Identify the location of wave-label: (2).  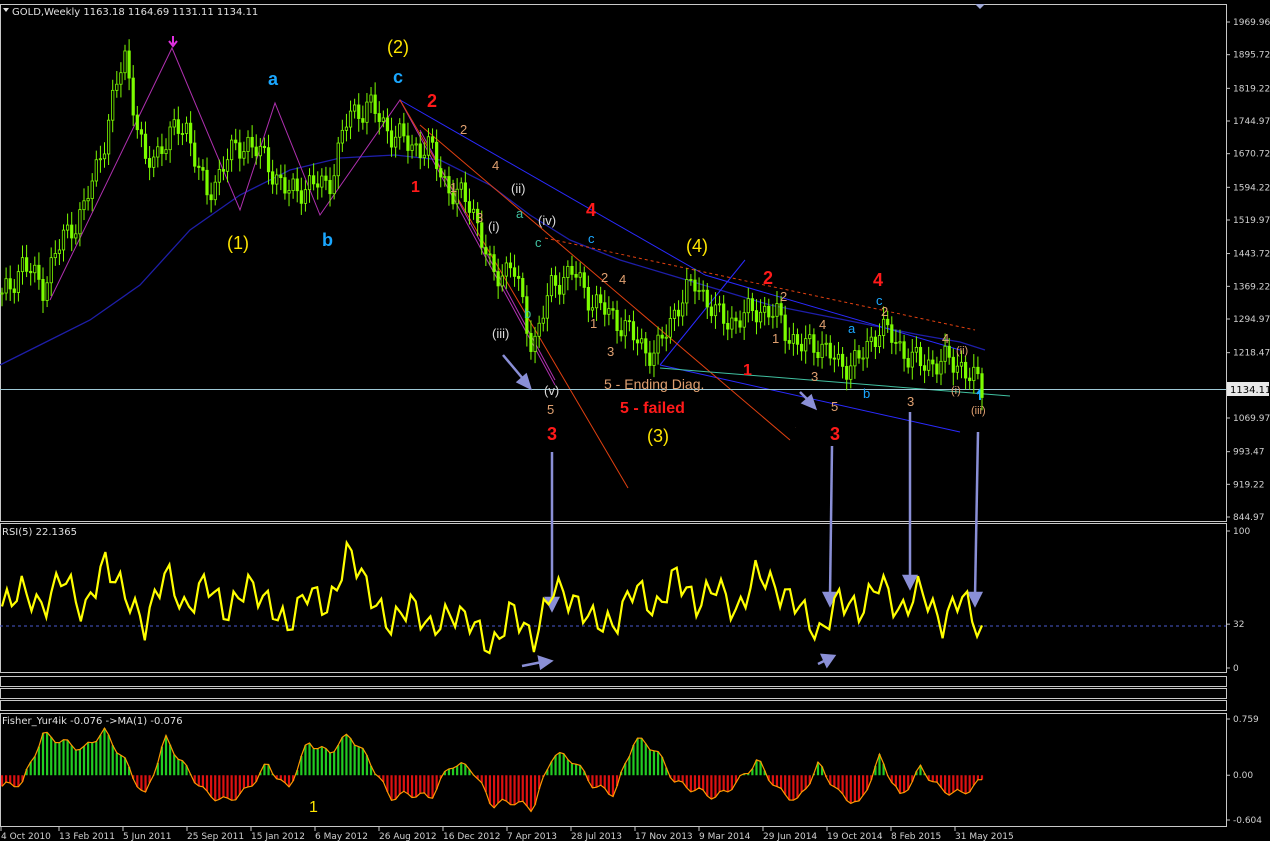
(398, 47).